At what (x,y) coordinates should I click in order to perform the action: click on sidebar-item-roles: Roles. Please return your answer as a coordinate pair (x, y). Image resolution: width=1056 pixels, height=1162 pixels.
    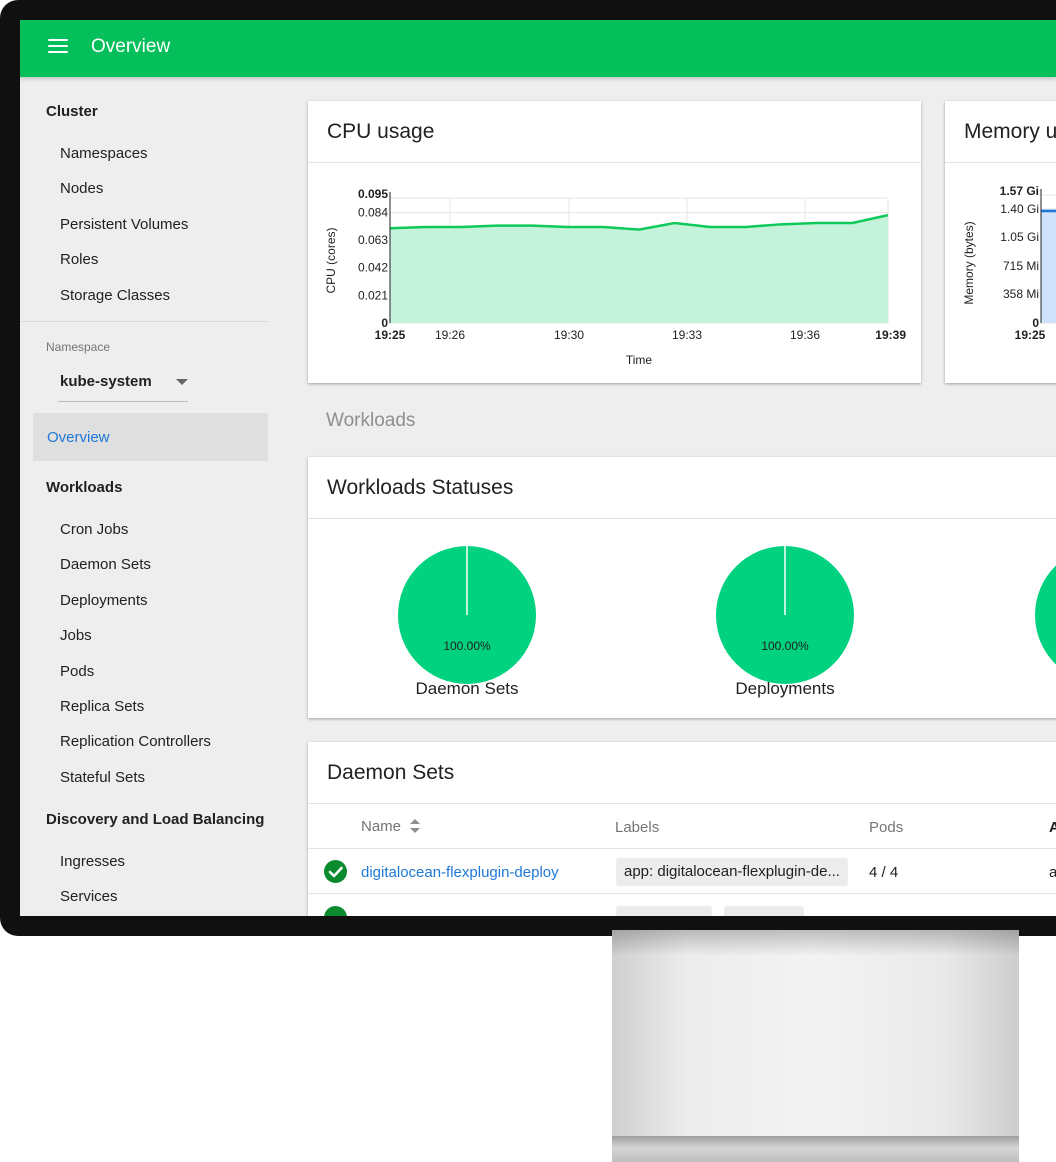
    Looking at the image, I should click on (79, 259).